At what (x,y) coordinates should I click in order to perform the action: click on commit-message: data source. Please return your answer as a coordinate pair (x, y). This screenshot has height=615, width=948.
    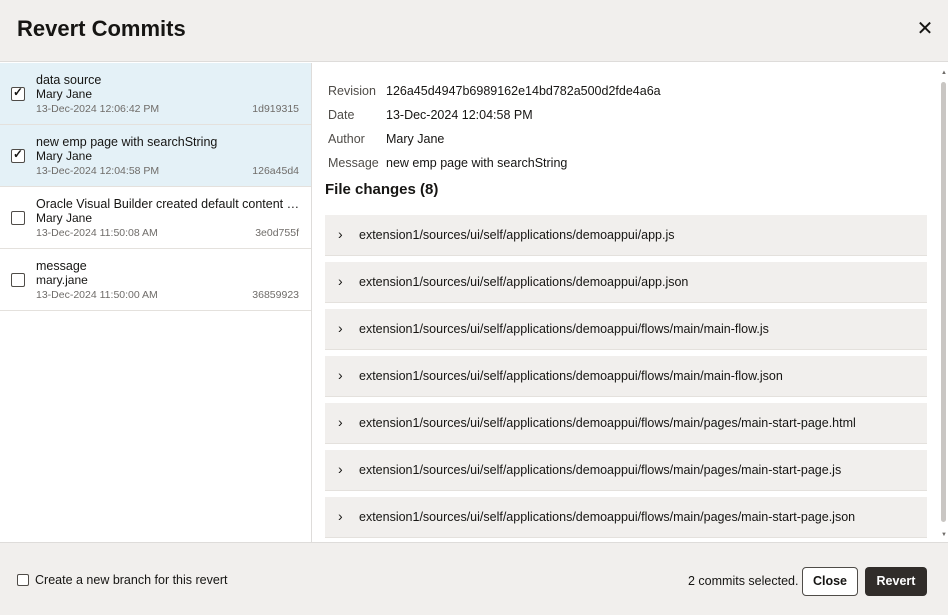
    Looking at the image, I should click on (69, 80).